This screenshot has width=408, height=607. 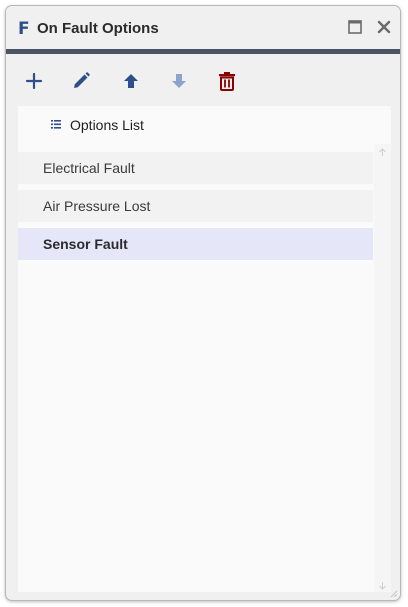 What do you see at coordinates (89, 168) in the screenshot?
I see `list-item-label: Electrical Fault` at bounding box center [89, 168].